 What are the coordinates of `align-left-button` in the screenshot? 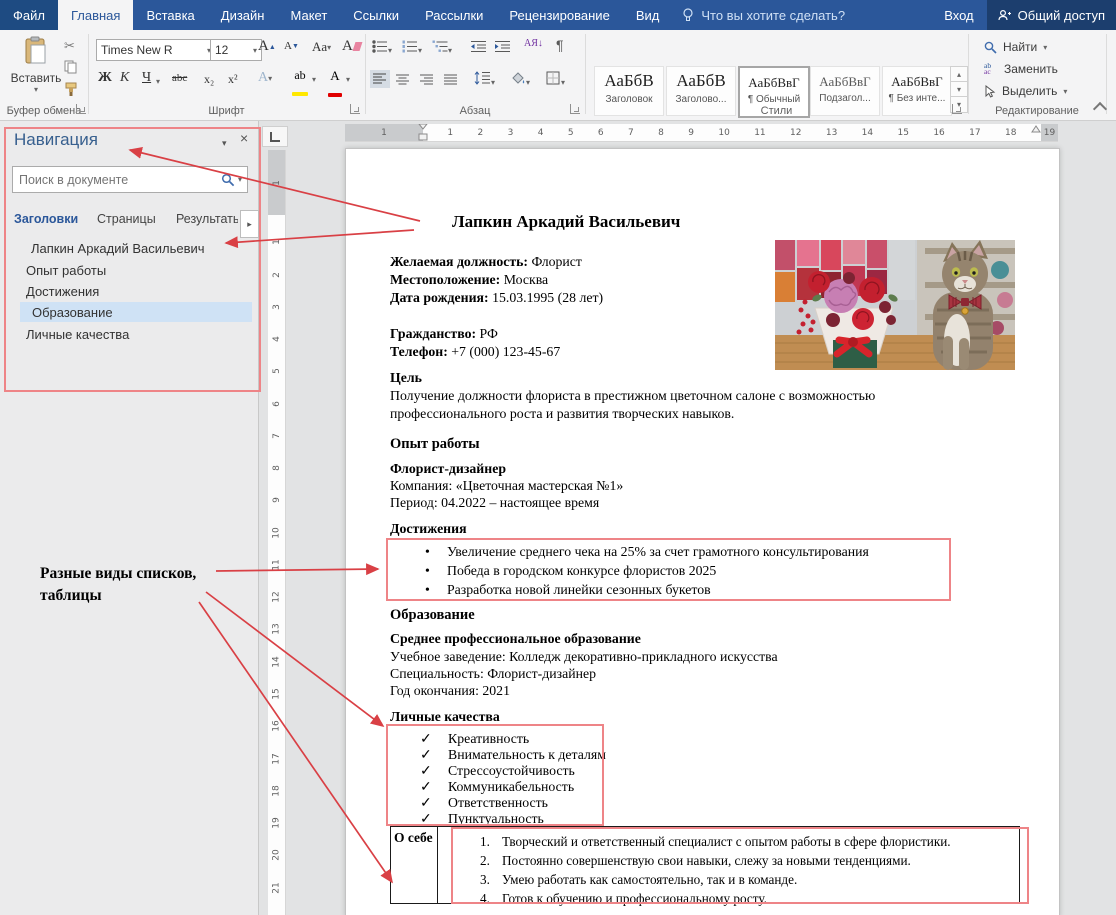 It's located at (380, 79).